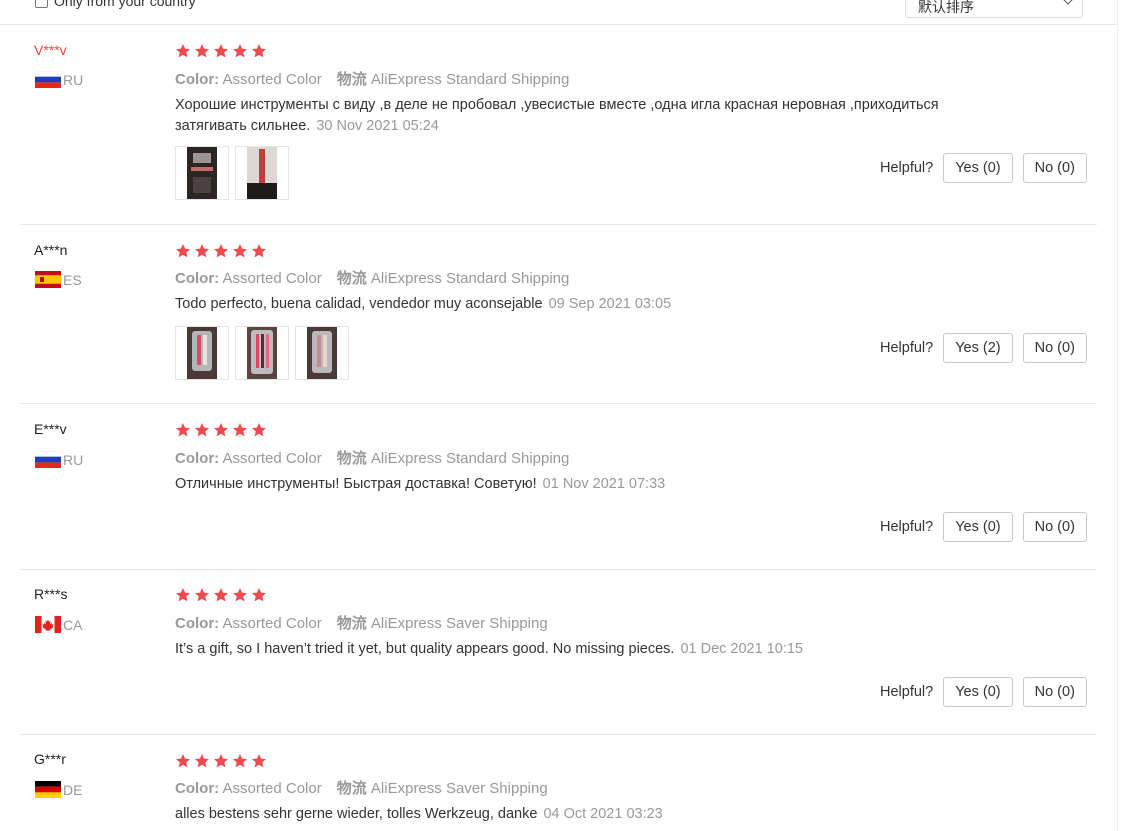 The width and height of the screenshot is (1131, 831). Describe the element at coordinates (978, 348) in the screenshot. I see `helpful-yes-button: Yes (2)` at that location.